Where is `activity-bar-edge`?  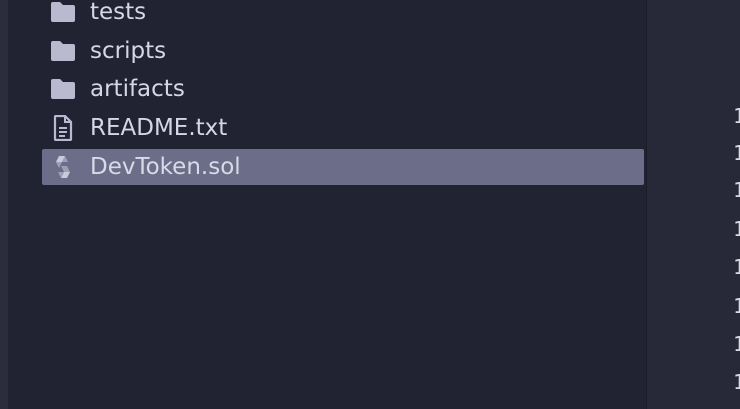 activity-bar-edge is located at coordinates (4, 204).